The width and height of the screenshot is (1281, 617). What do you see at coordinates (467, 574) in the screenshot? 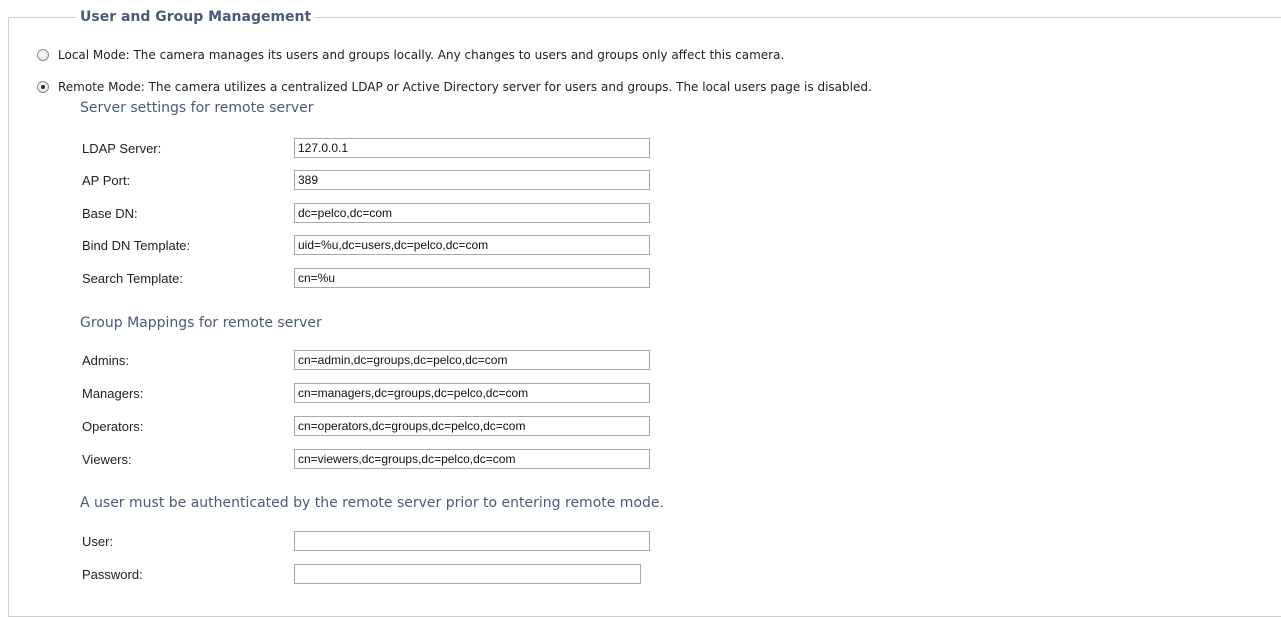
I see `password-input` at bounding box center [467, 574].